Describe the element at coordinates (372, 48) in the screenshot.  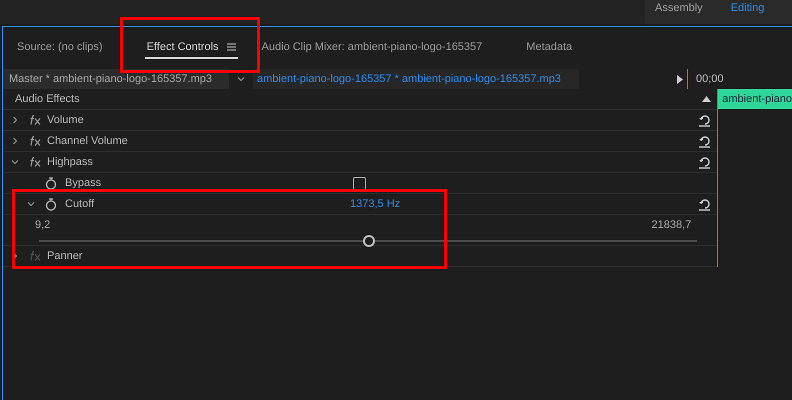
I see `panel-tab: Audio Clip Mixer: ambient-piano-logo-165357` at that location.